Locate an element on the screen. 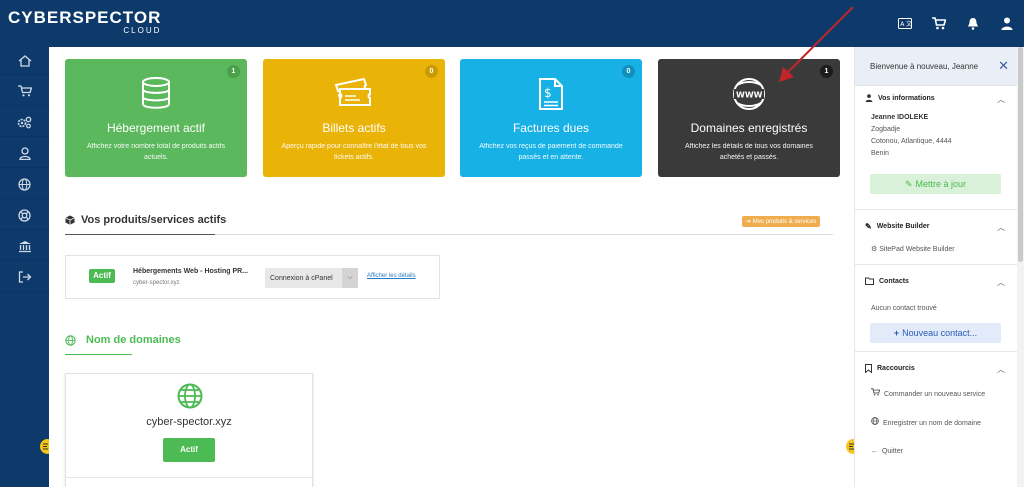  chevron-down-icon: ⌵ is located at coordinates (350, 278).